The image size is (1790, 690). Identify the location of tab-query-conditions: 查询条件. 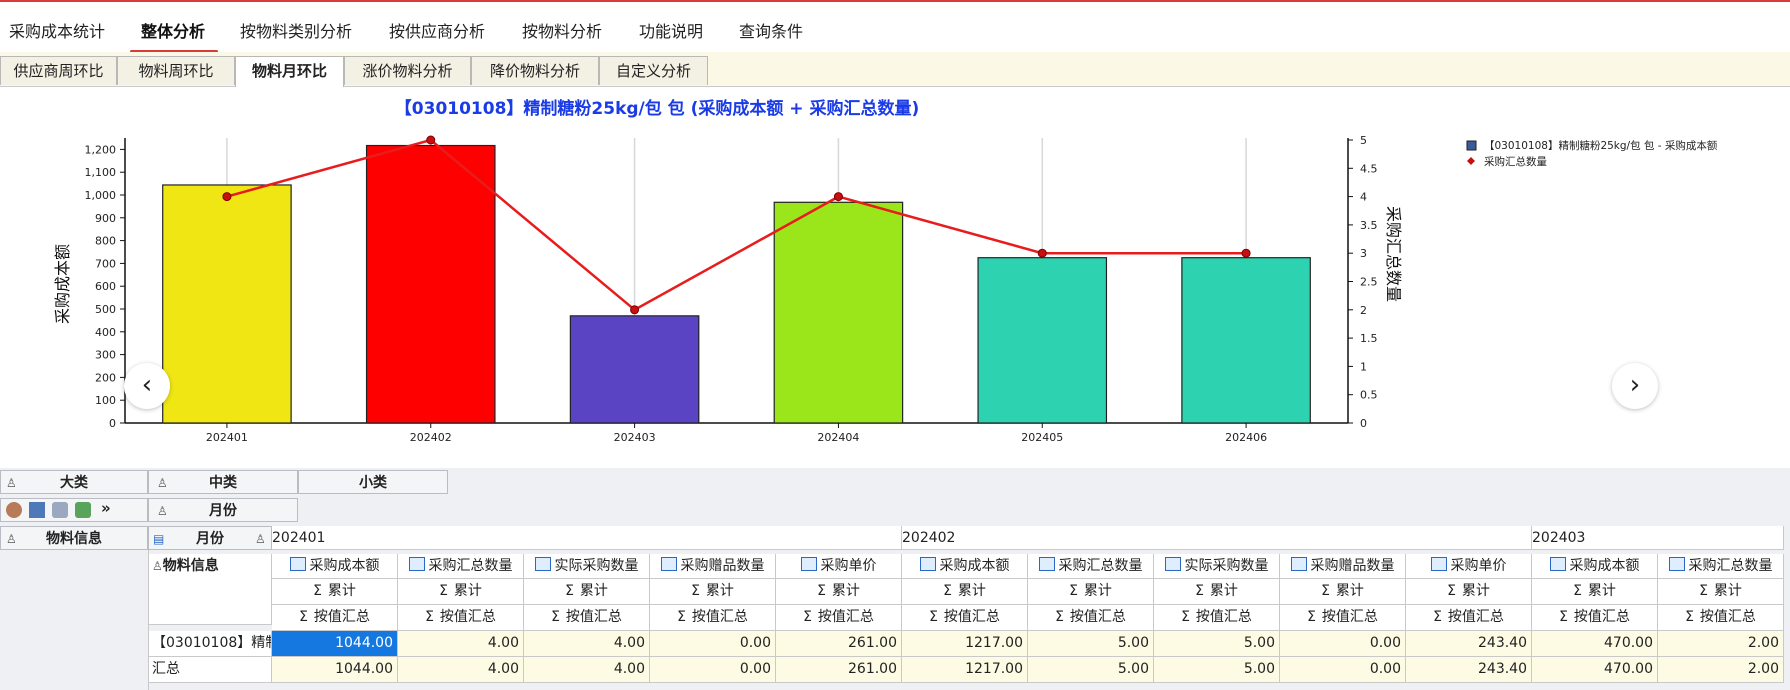
(771, 30).